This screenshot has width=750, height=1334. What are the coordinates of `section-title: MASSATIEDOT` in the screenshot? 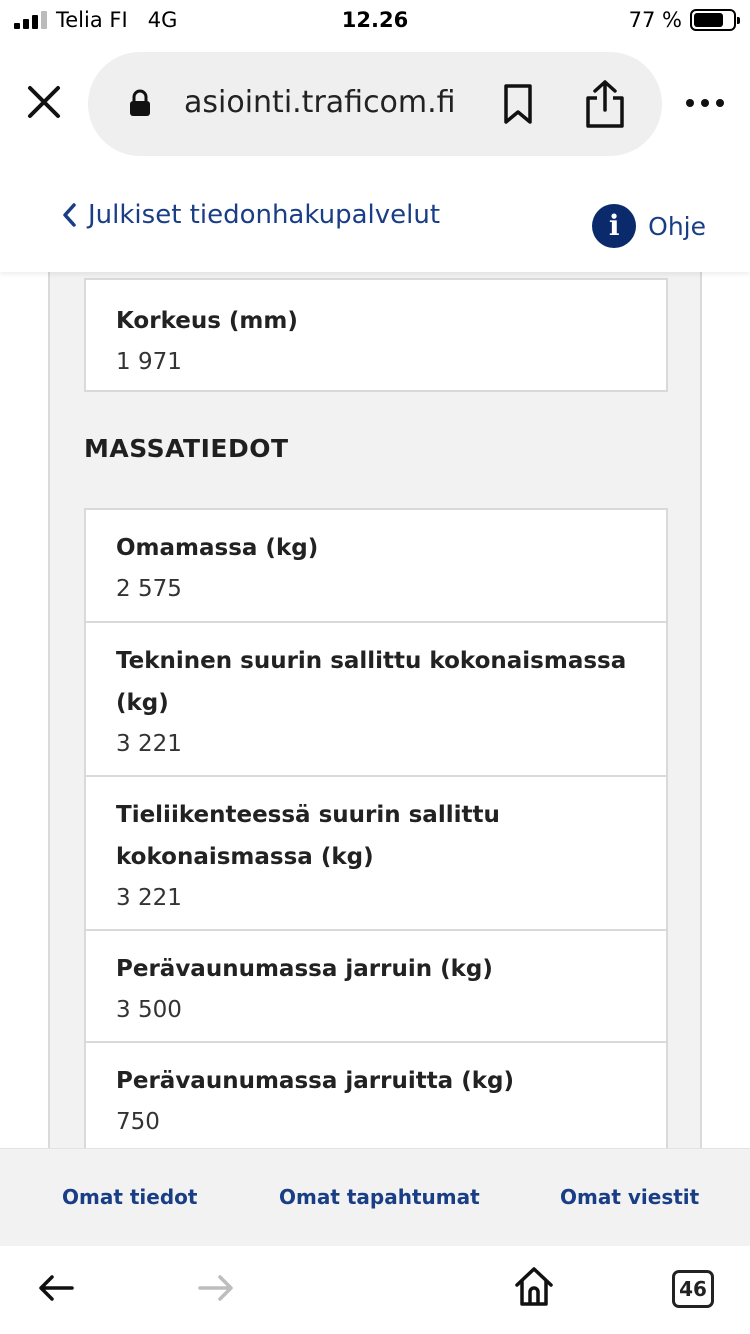 It's located at (186, 448).